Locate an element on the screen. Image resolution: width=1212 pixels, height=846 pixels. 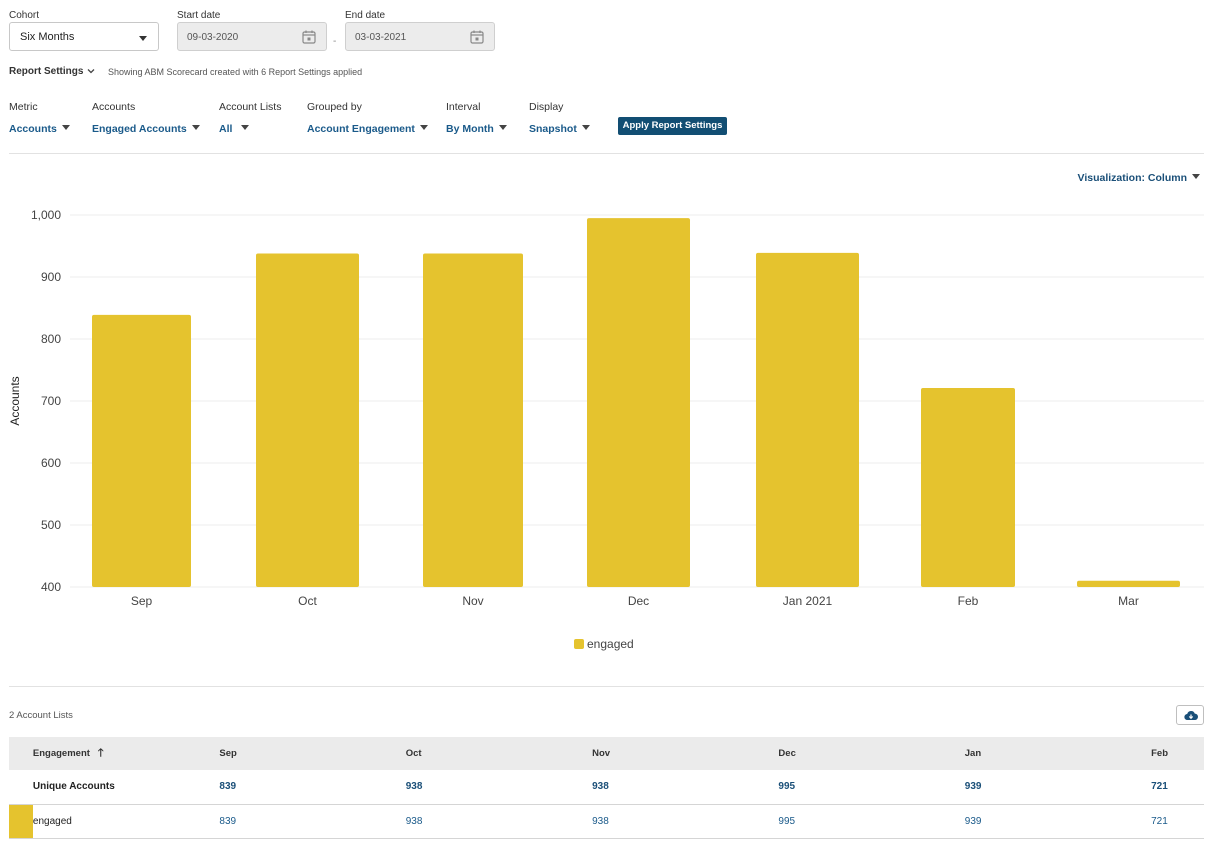
metric-dropdown: Accounts is located at coordinates (39, 129).